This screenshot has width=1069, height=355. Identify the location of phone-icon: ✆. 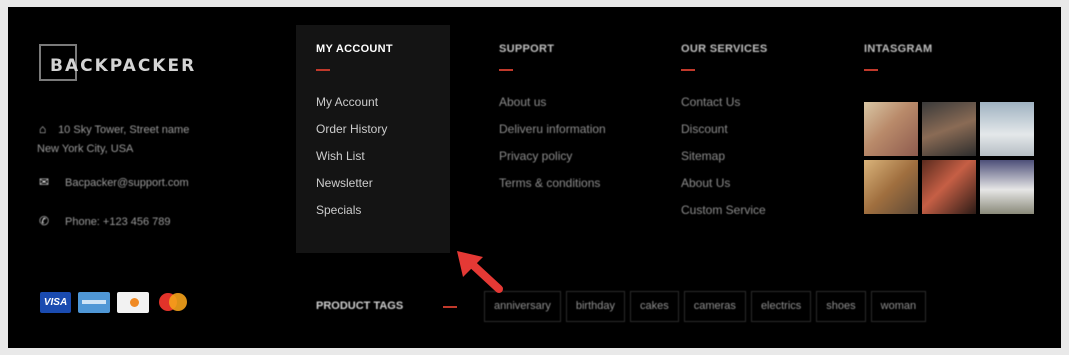
(44, 221).